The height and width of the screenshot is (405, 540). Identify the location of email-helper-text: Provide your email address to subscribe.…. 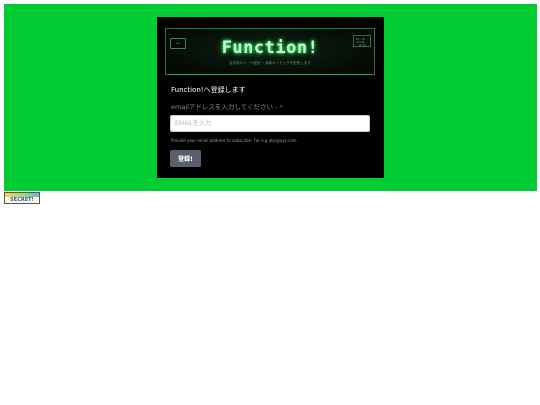
(234, 140).